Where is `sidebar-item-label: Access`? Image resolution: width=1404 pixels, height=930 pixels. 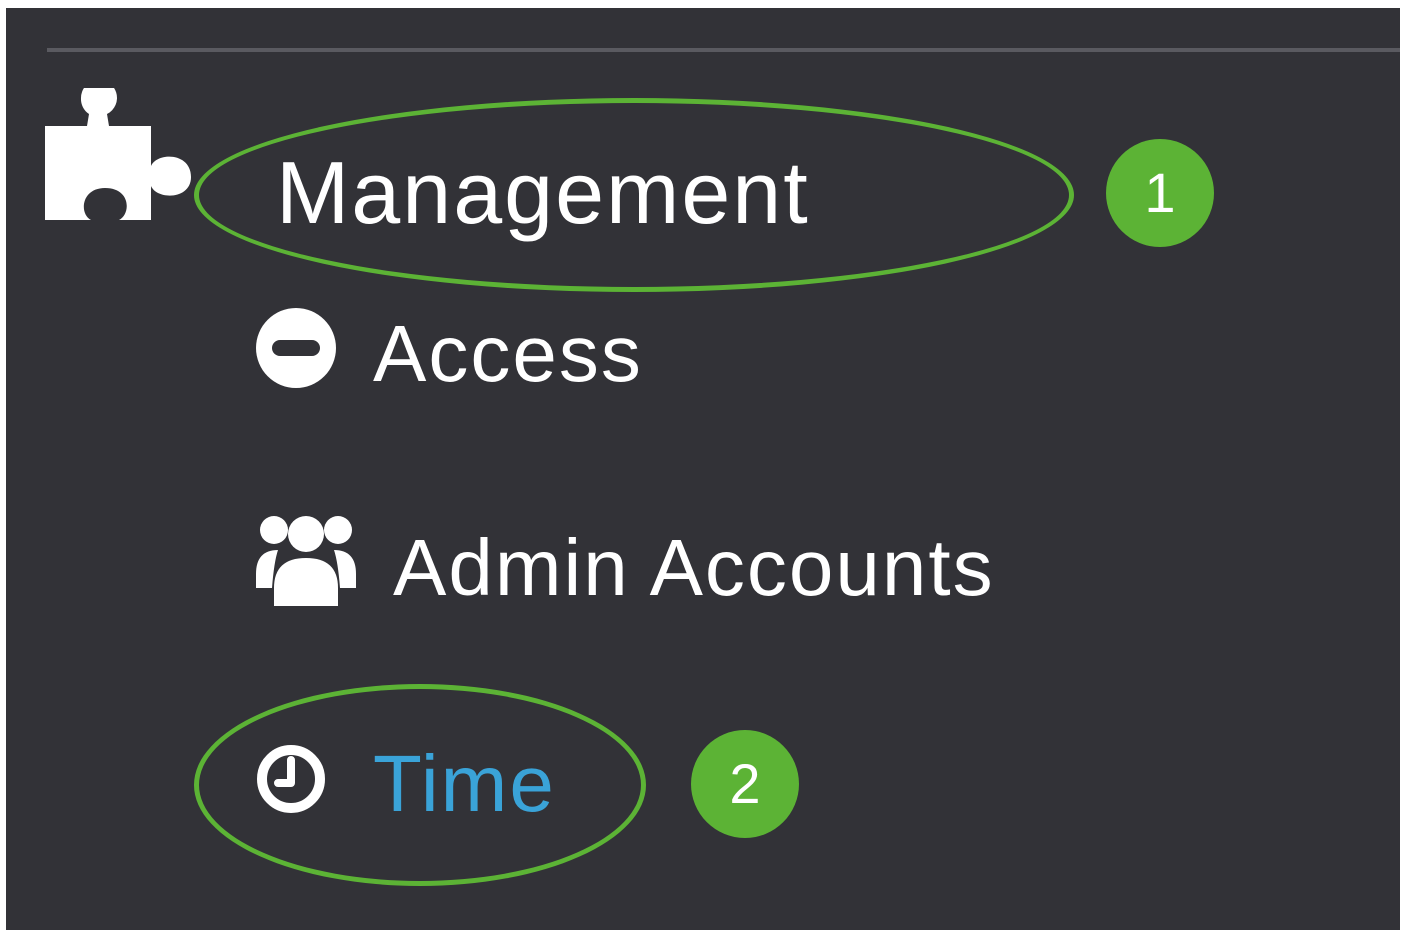 sidebar-item-label: Access is located at coordinates (508, 353).